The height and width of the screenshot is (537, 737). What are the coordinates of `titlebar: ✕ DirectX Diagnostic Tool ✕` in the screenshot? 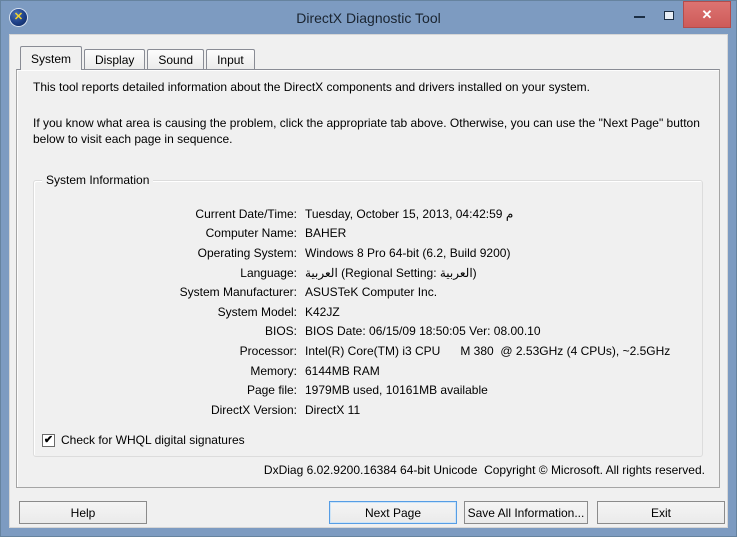 It's located at (368, 17).